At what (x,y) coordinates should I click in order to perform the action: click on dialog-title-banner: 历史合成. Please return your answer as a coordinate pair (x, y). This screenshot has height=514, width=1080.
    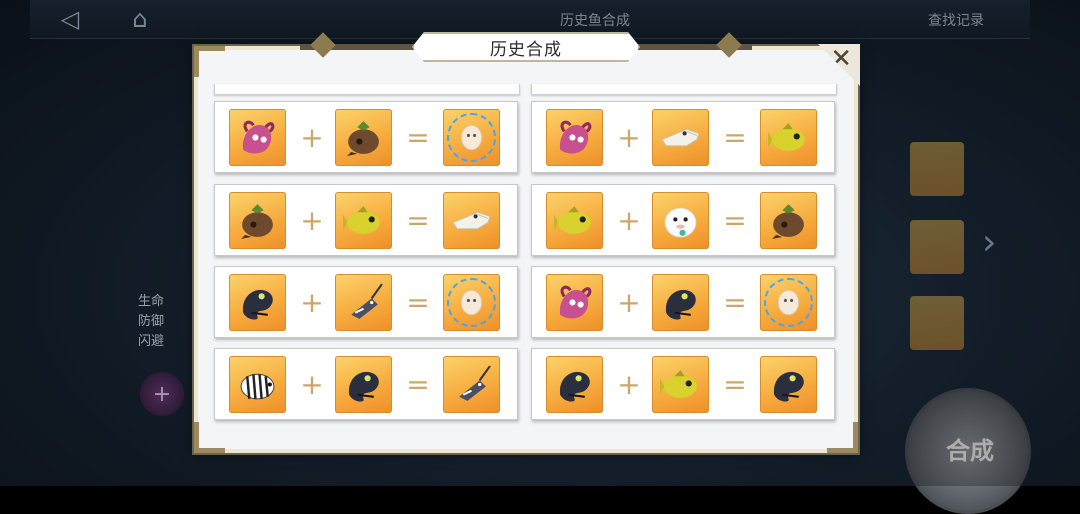
    Looking at the image, I should click on (526, 47).